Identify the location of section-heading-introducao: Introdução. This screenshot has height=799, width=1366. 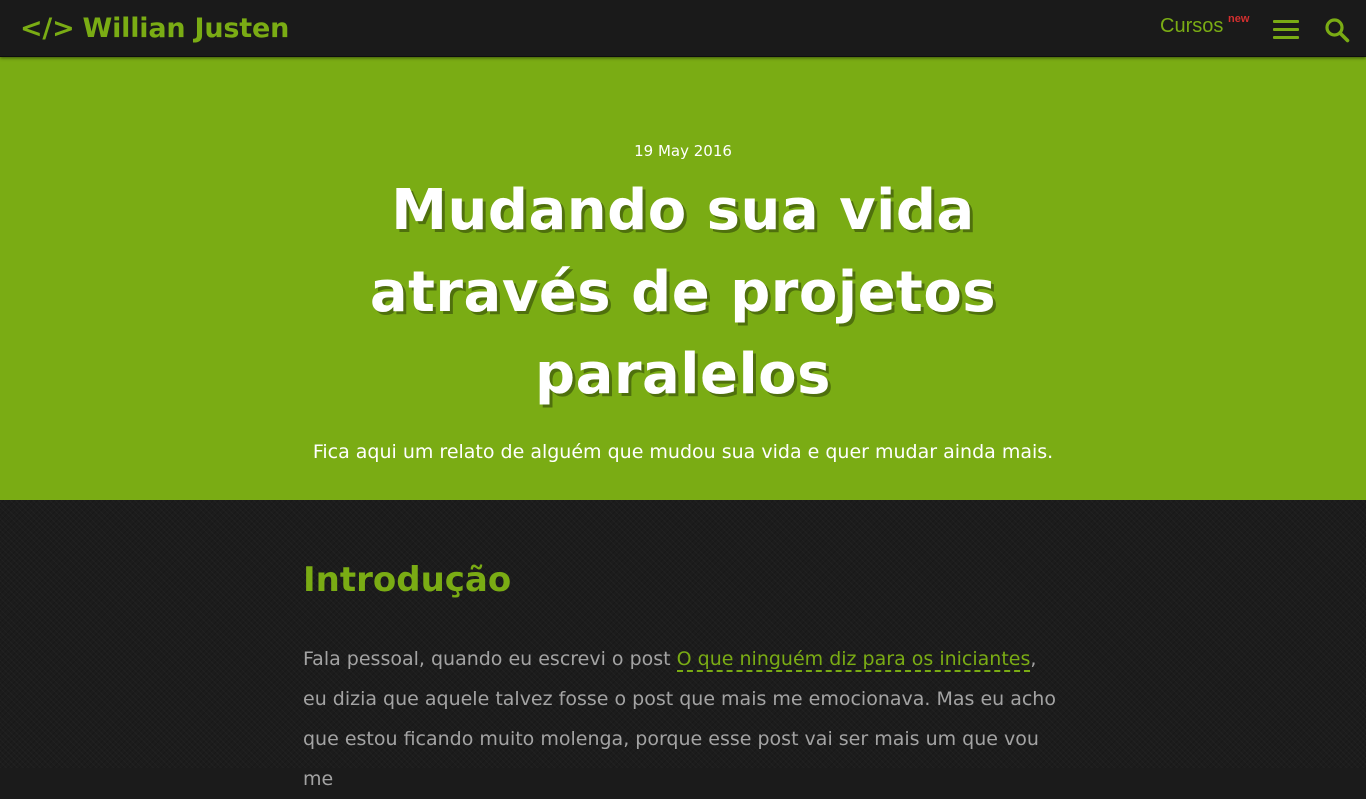
(407, 580).